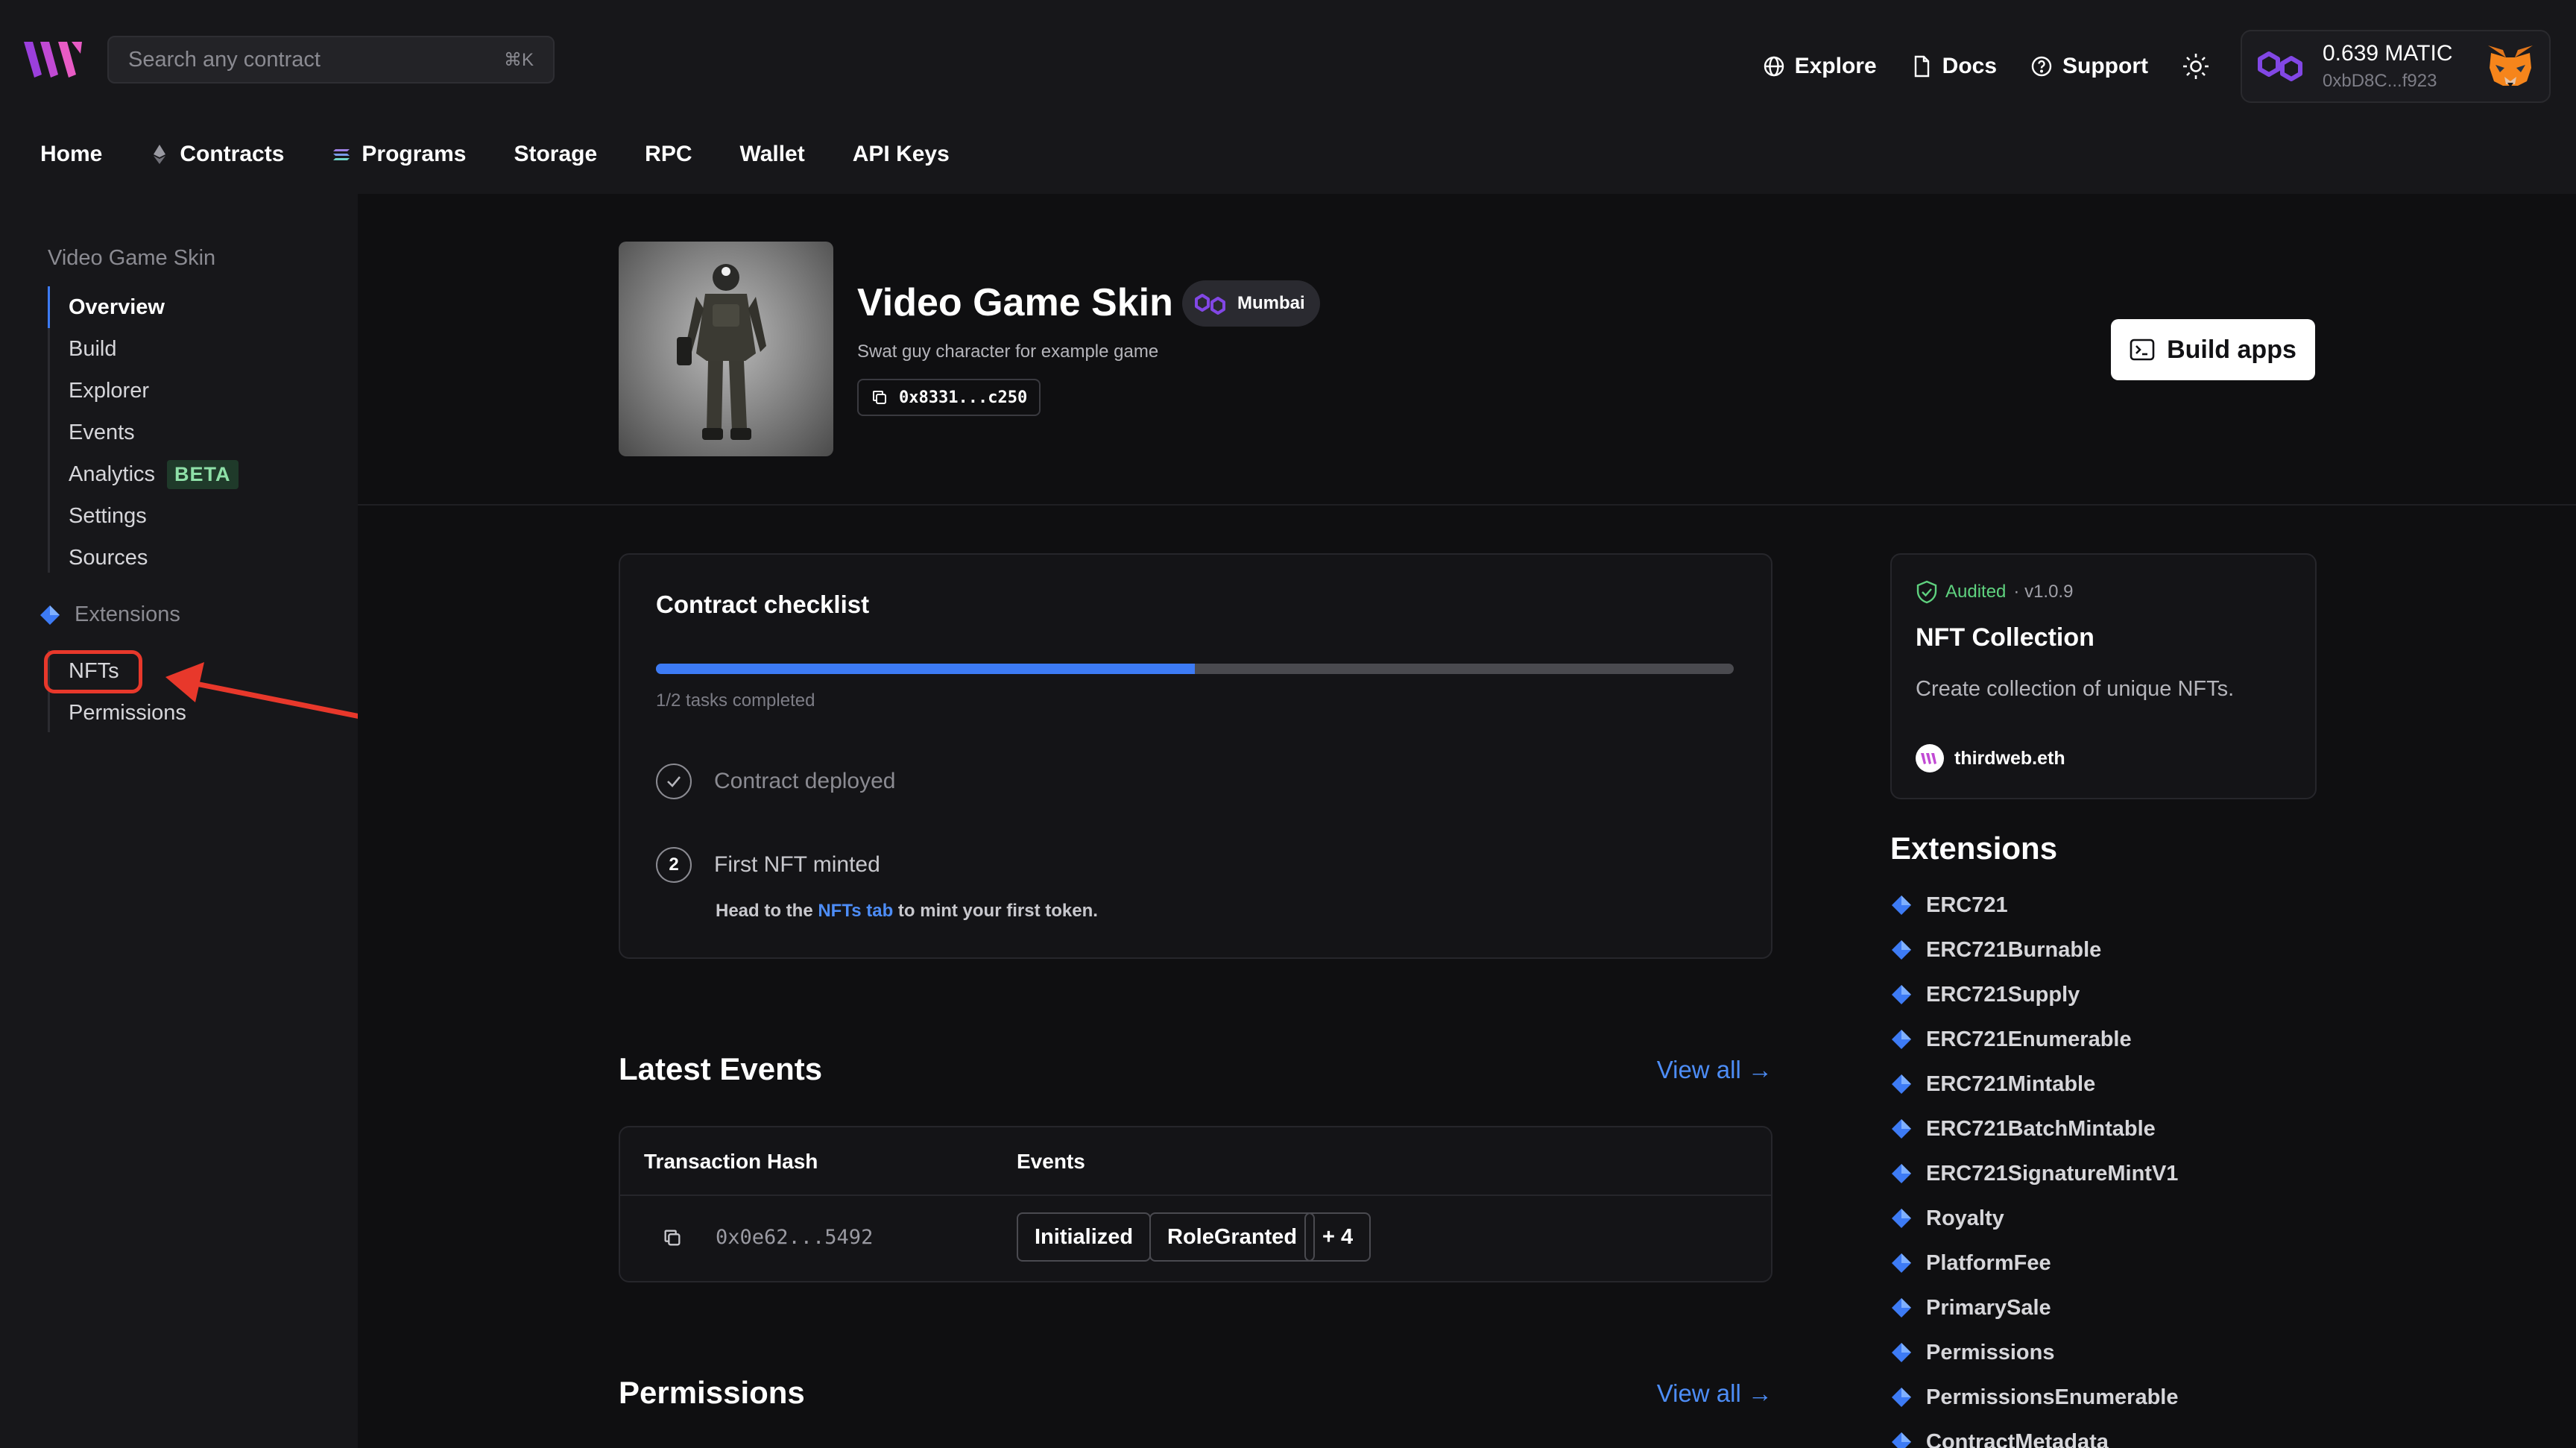 The height and width of the screenshot is (1448, 2576). Describe the element at coordinates (102, 432) in the screenshot. I see `sidebar-item-label: Events` at that location.